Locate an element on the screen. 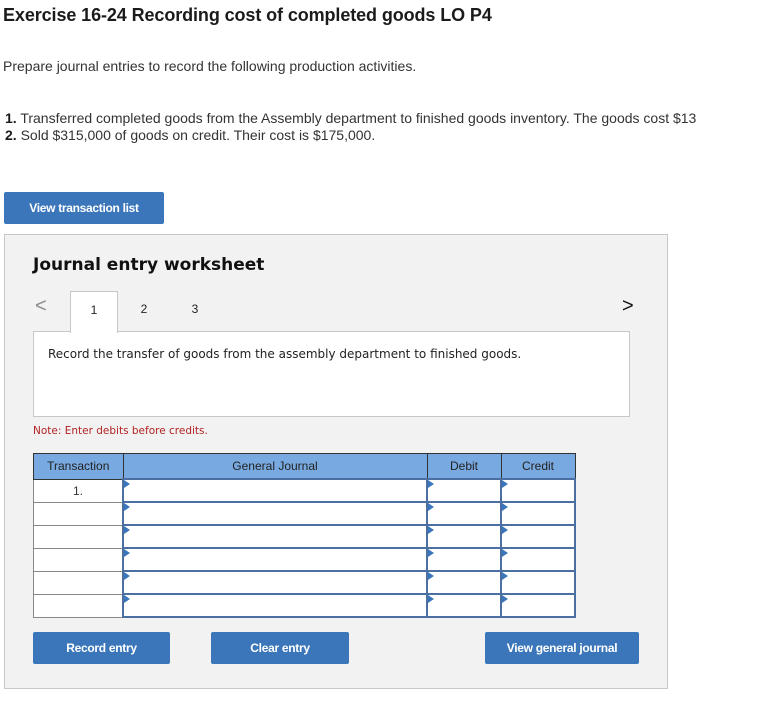 This screenshot has width=782, height=713. header-general-journal: General Journal is located at coordinates (275, 466).